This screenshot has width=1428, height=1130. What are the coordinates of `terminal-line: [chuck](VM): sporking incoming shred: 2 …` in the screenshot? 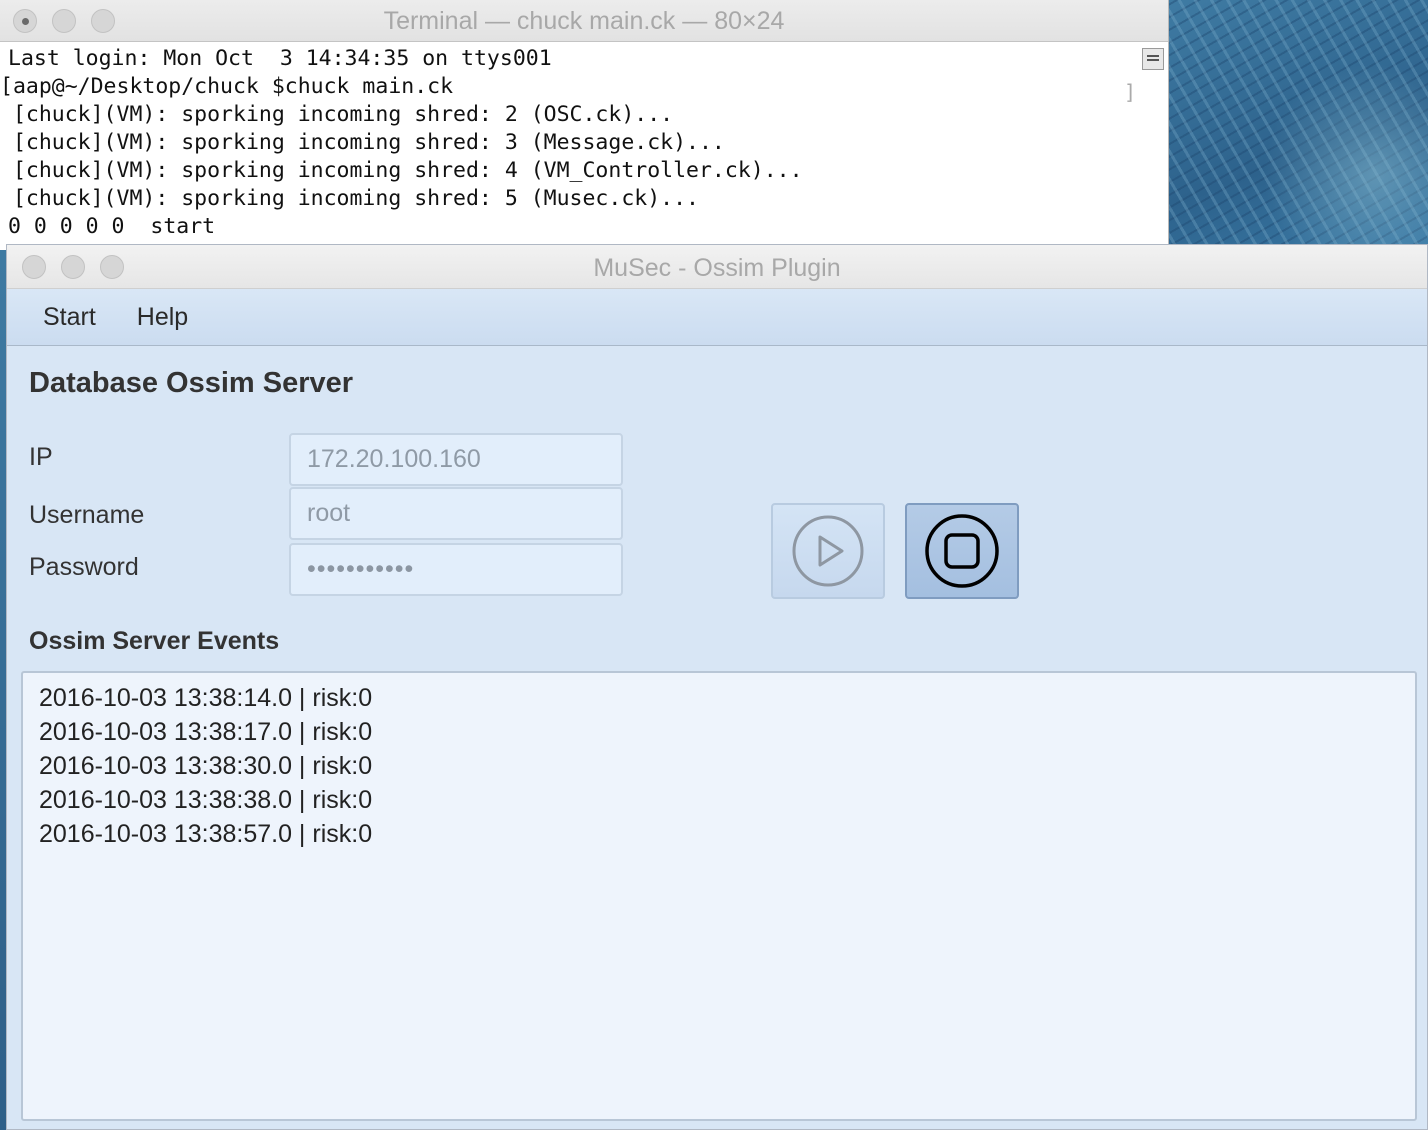 It's located at (337, 114).